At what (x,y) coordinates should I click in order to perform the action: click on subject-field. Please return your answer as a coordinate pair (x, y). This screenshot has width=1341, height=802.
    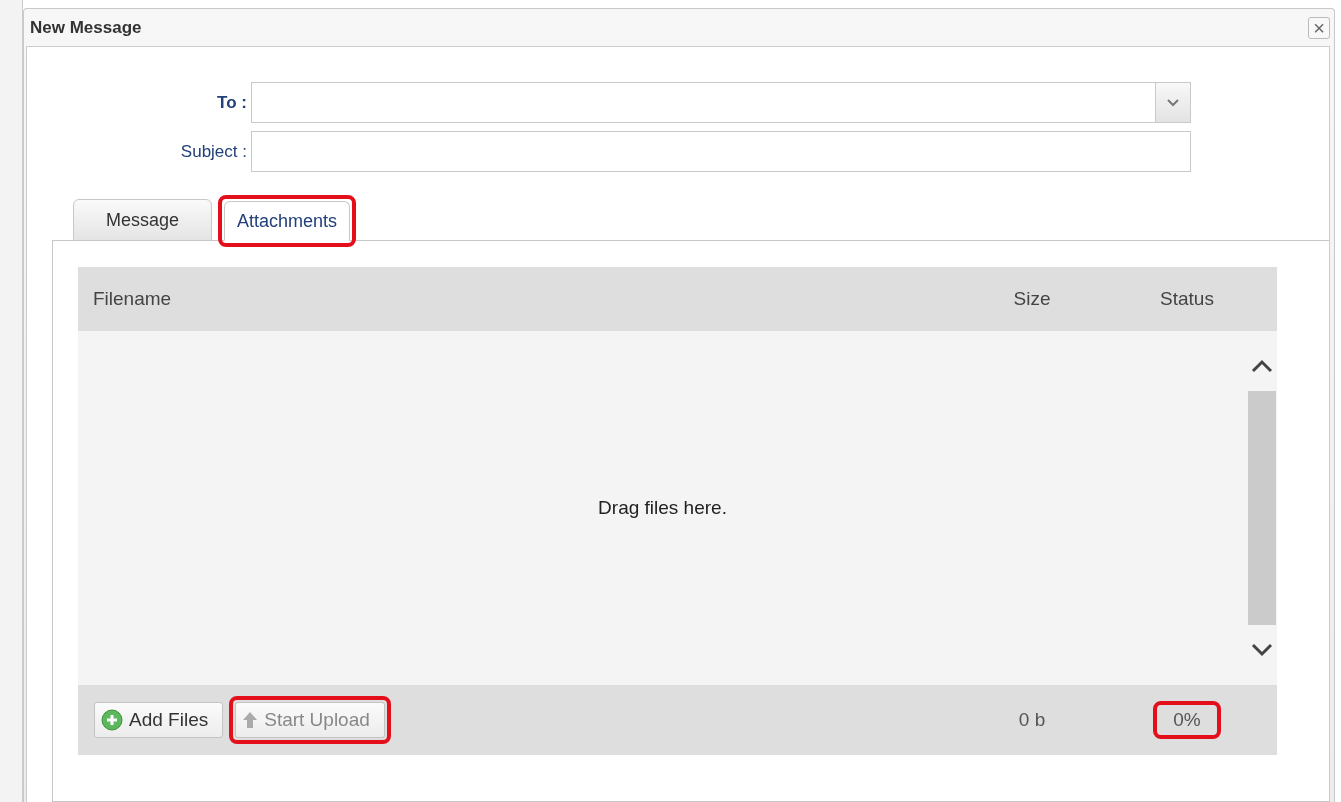
    Looking at the image, I should click on (721, 151).